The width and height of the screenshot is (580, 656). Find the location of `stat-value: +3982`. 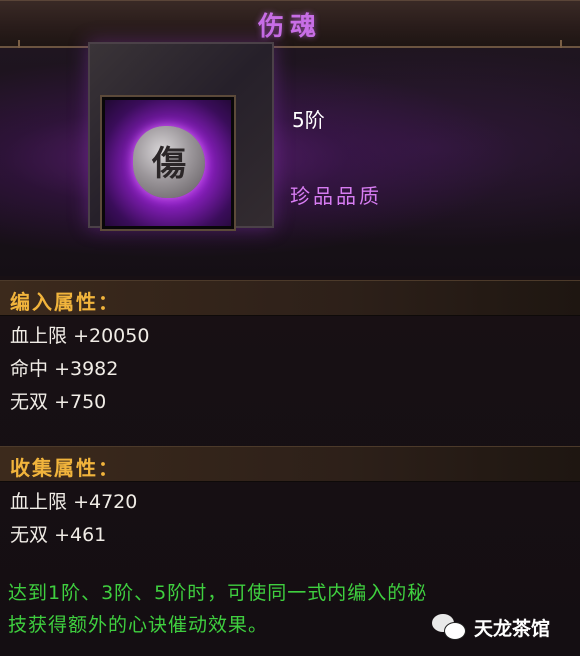

stat-value: +3982 is located at coordinates (86, 369).